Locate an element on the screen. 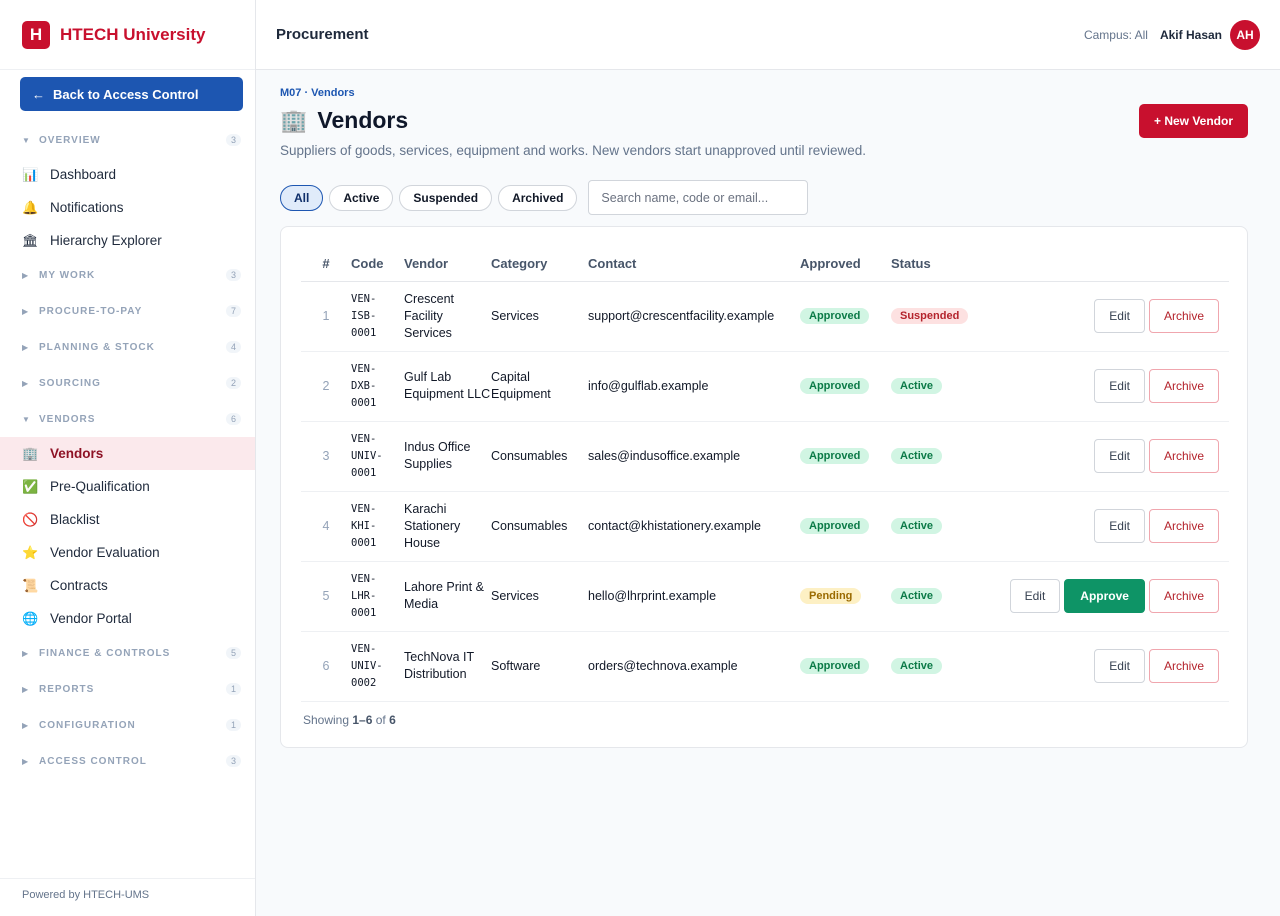  column-header-category: Category is located at coordinates (539, 264).